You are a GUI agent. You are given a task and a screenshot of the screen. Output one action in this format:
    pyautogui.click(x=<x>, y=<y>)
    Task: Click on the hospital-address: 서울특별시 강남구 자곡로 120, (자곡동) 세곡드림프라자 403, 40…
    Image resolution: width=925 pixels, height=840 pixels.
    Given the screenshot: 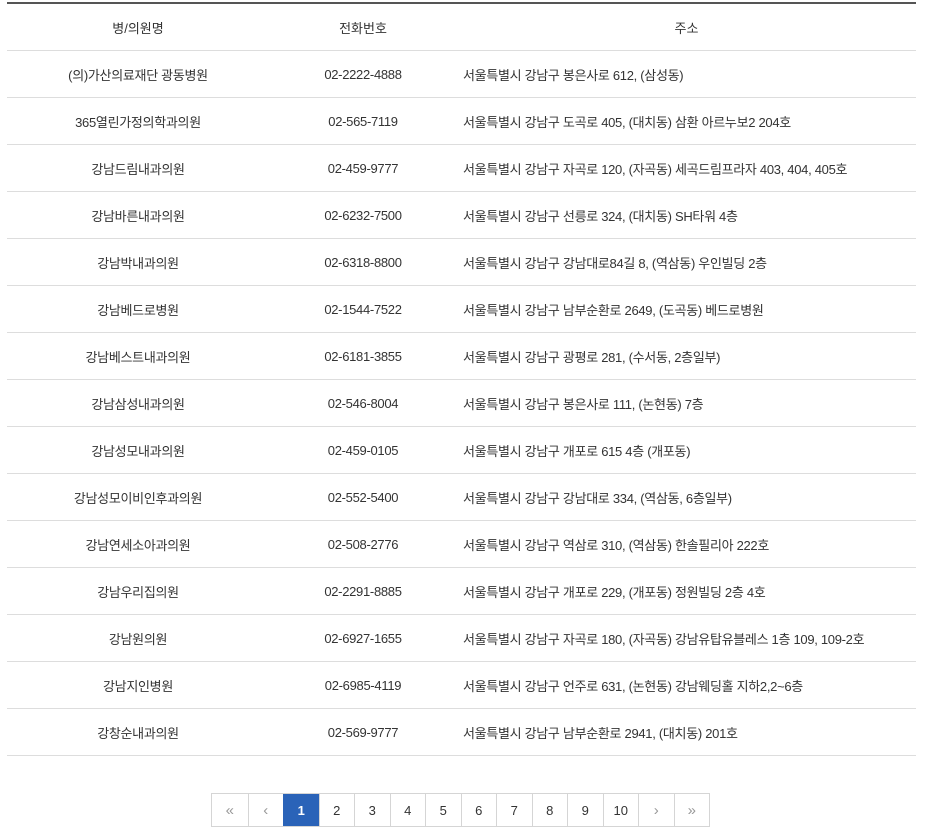 What is the action you would take?
    pyautogui.click(x=686, y=168)
    